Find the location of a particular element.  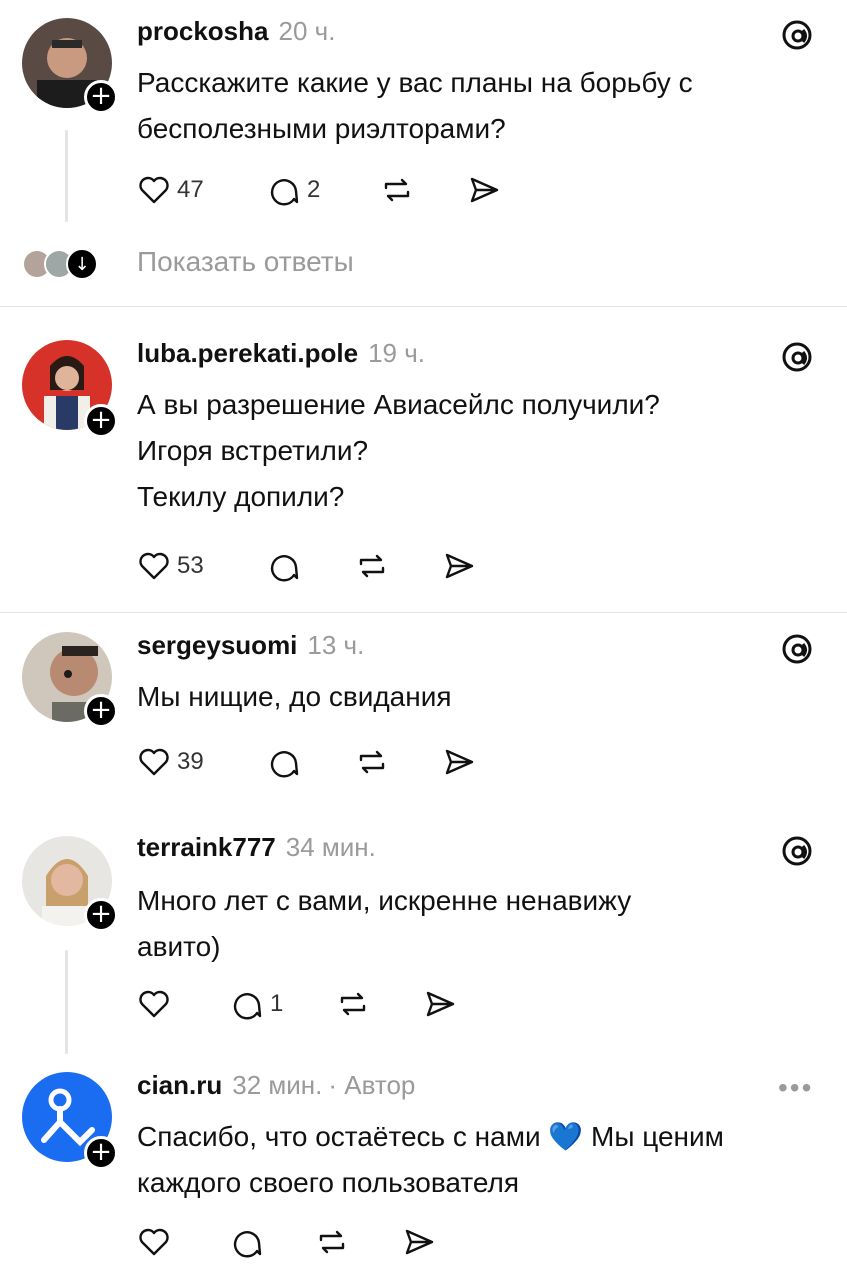

timestamp: 32 мин. is located at coordinates (277, 1085).